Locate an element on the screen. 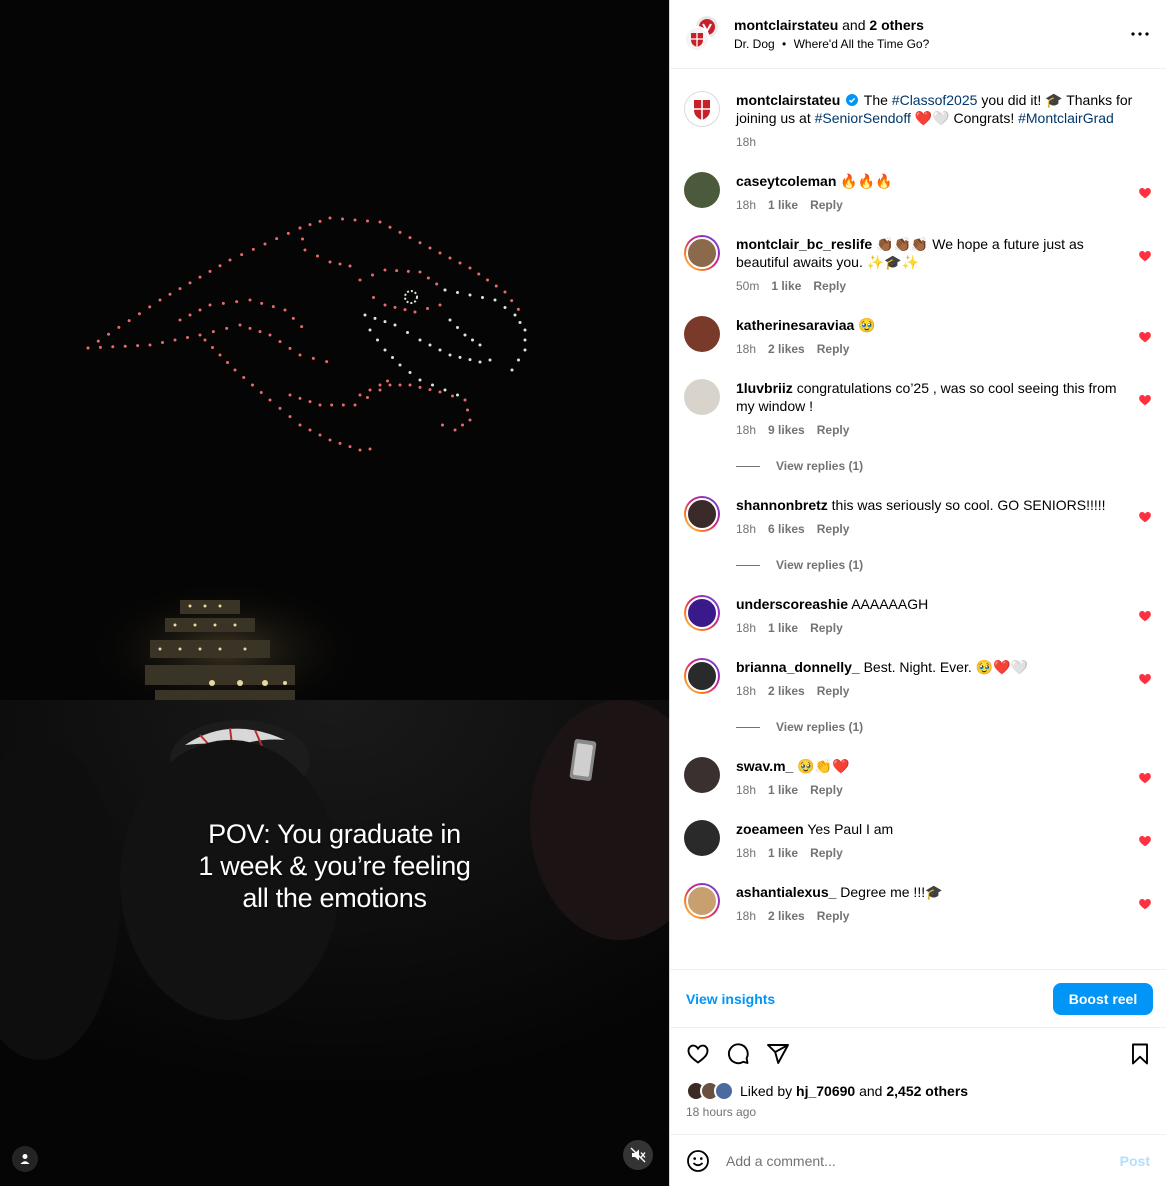 This screenshot has height=1186, width=1166. header-account-name: montclairstateu is located at coordinates (786, 25).